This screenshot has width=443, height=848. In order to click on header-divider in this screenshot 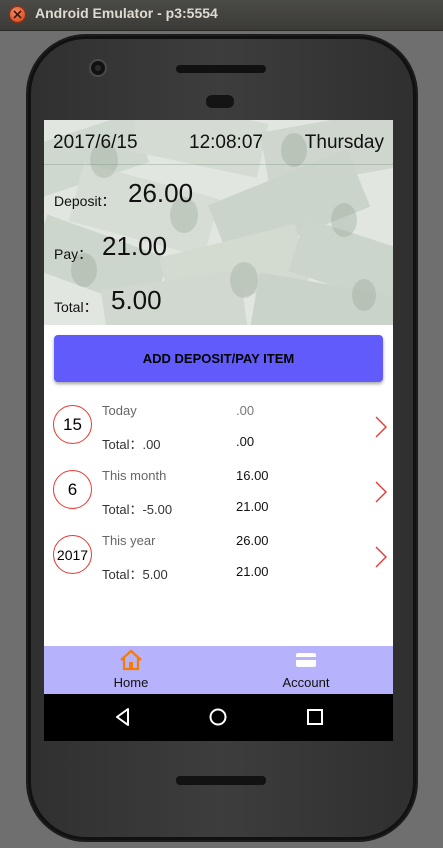, I will do `click(218, 164)`.